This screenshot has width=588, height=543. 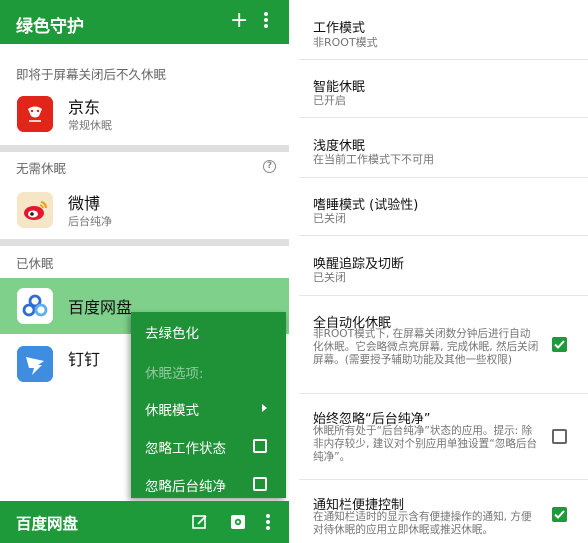 I want to click on setting-doze-mode: 嗜睡模式 (试验性) 已关闭, so click(x=443, y=207).